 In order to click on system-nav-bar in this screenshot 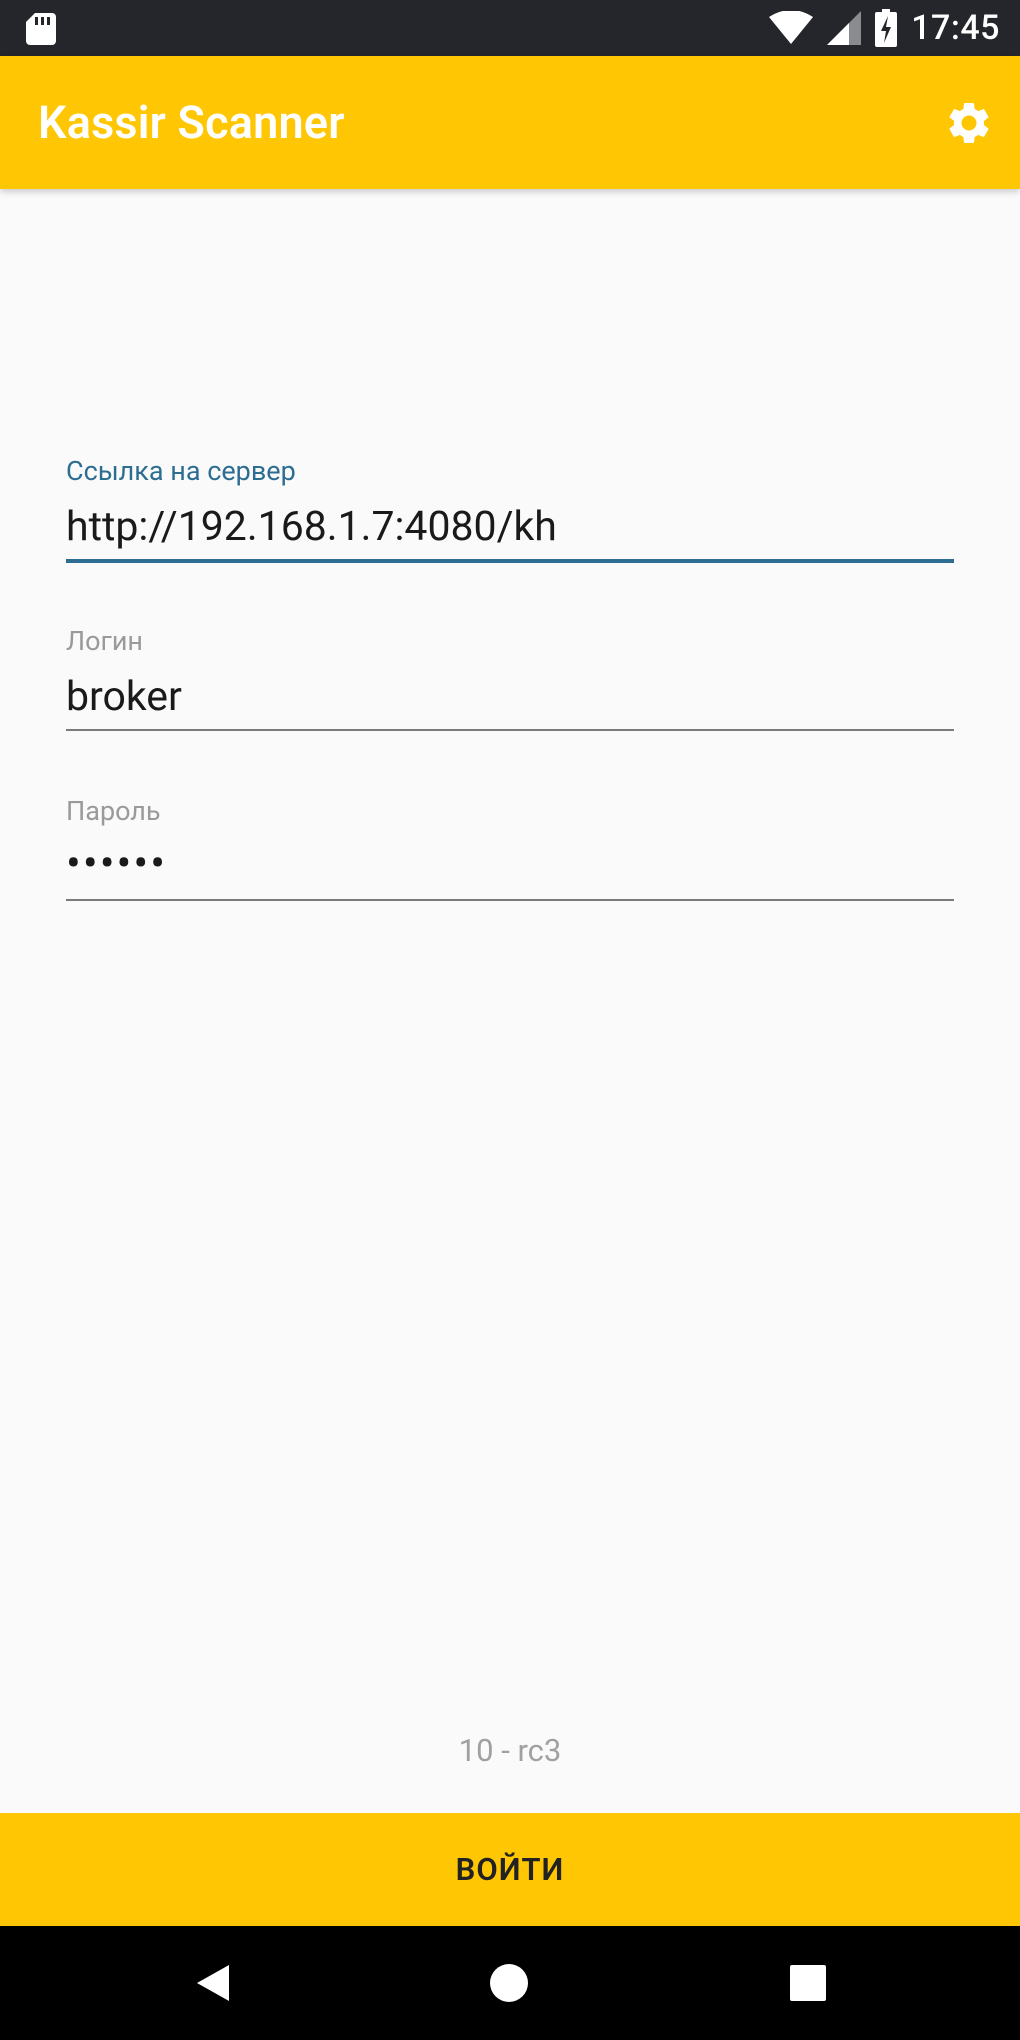, I will do `click(510, 1983)`.